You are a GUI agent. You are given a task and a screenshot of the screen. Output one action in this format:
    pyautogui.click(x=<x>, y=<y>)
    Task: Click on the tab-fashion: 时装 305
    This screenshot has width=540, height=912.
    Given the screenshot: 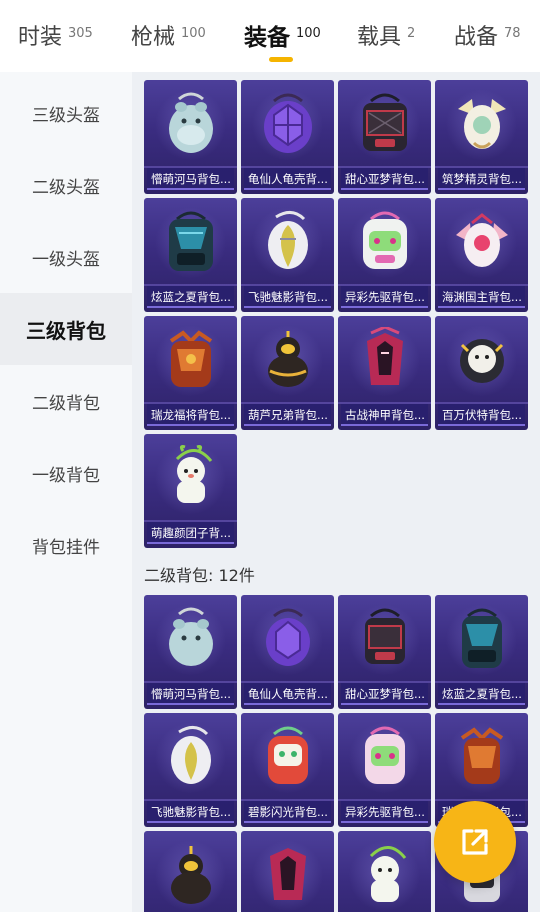 What is the action you would take?
    pyautogui.click(x=55, y=40)
    